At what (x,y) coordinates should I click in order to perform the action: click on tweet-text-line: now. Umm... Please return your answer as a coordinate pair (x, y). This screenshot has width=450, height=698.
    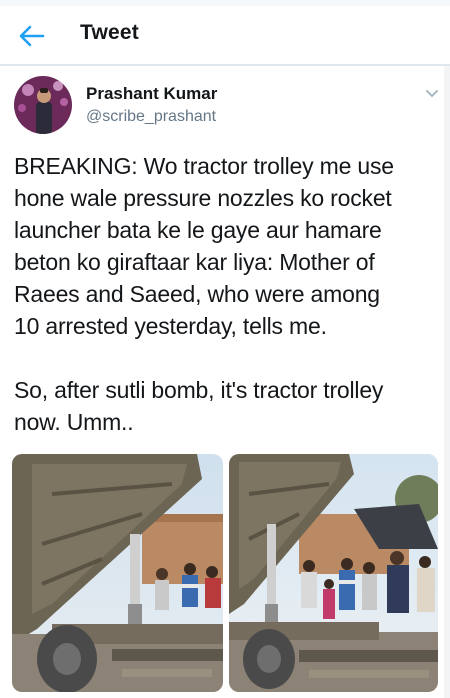
    Looking at the image, I should click on (74, 422).